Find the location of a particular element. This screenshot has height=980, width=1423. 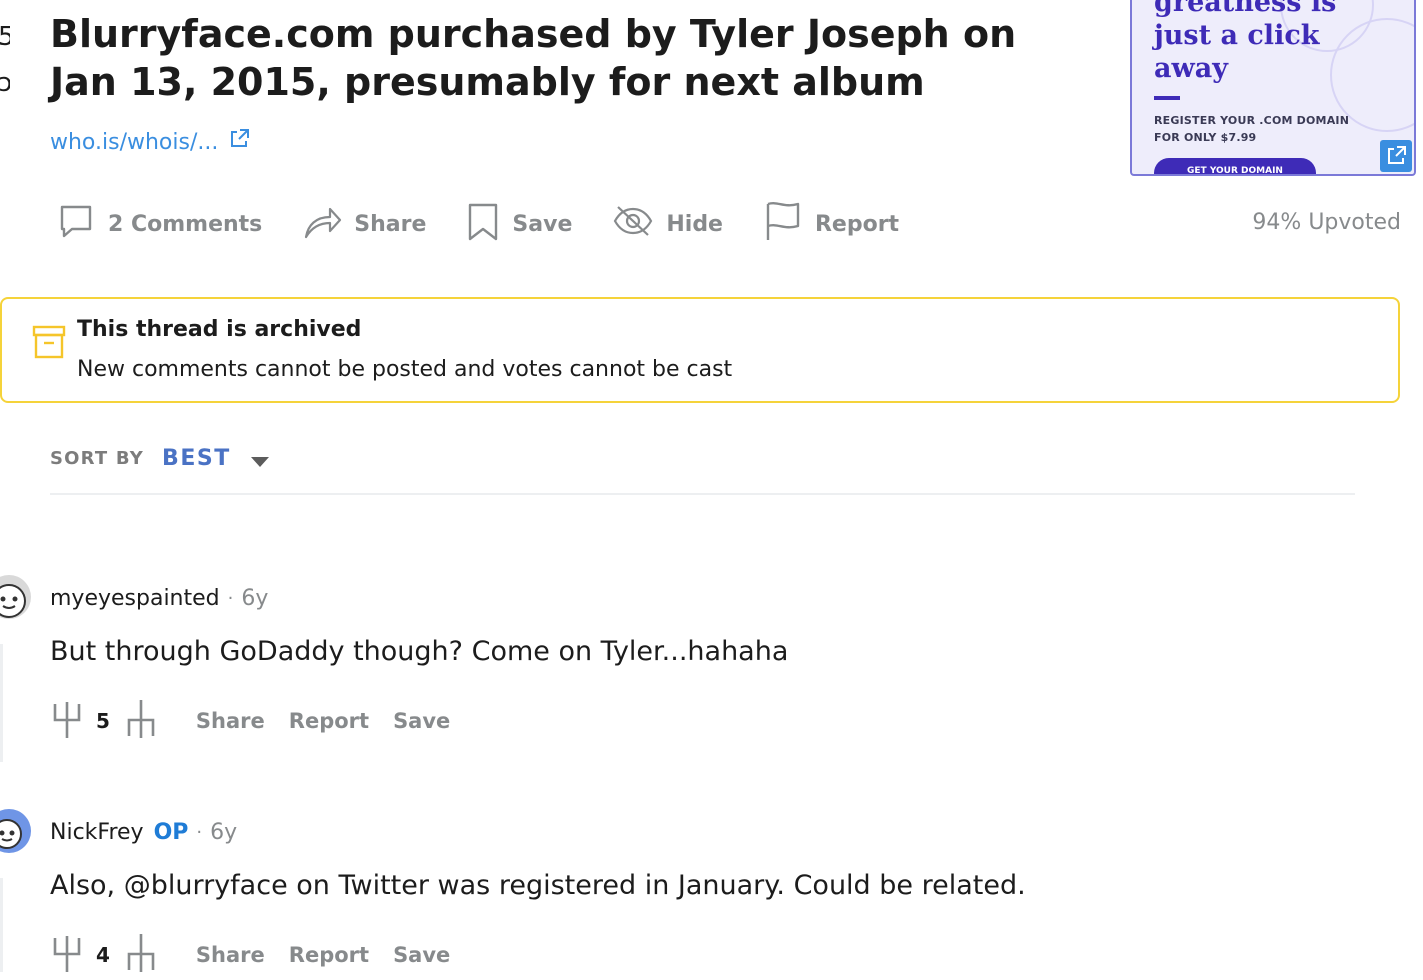

share-icon is located at coordinates (322, 224).